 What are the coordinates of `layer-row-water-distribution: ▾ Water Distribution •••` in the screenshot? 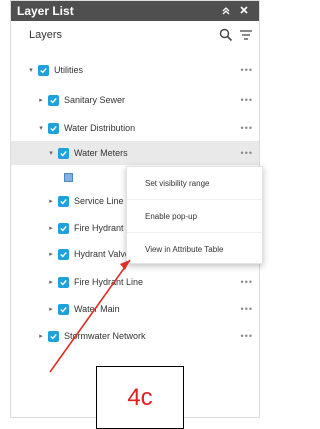 It's located at (135, 128).